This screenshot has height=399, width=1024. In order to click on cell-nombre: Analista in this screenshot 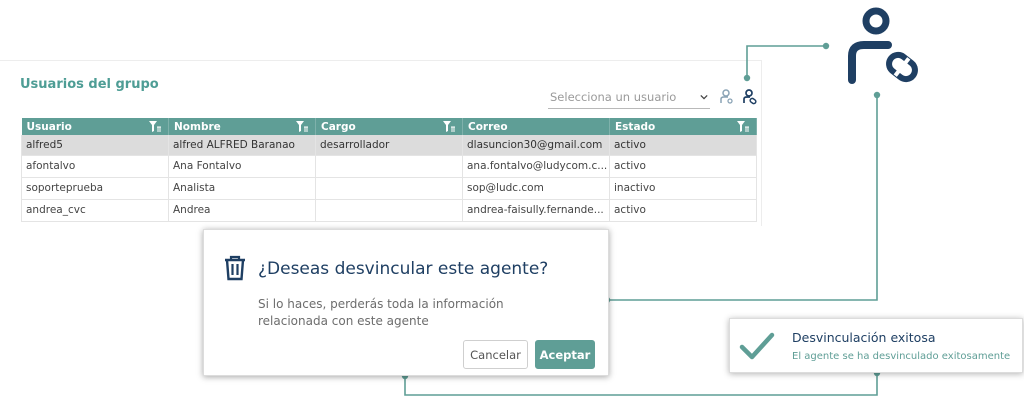, I will do `click(242, 188)`.